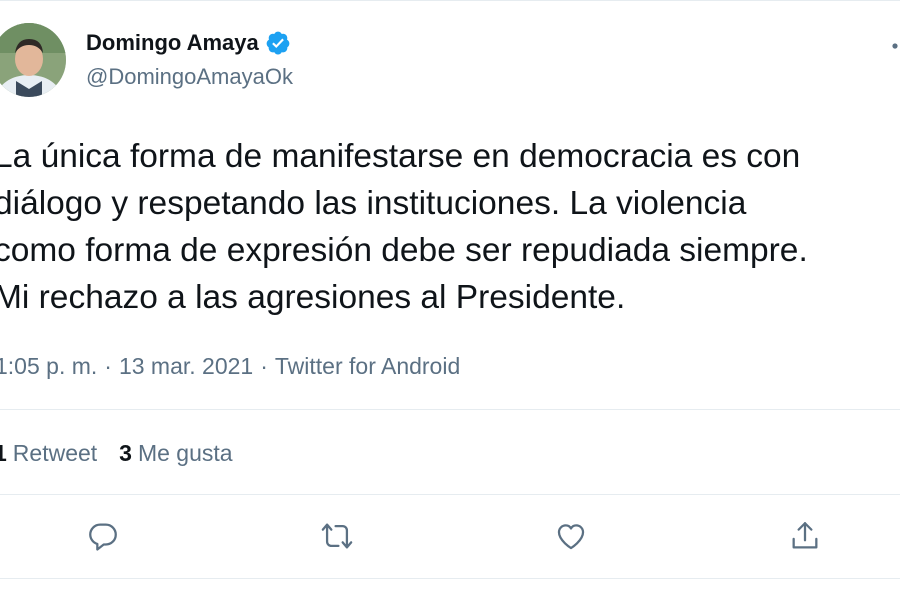 The width and height of the screenshot is (900, 600). Describe the element at coordinates (450, 578) in the screenshot. I see `bottom-divider` at that location.